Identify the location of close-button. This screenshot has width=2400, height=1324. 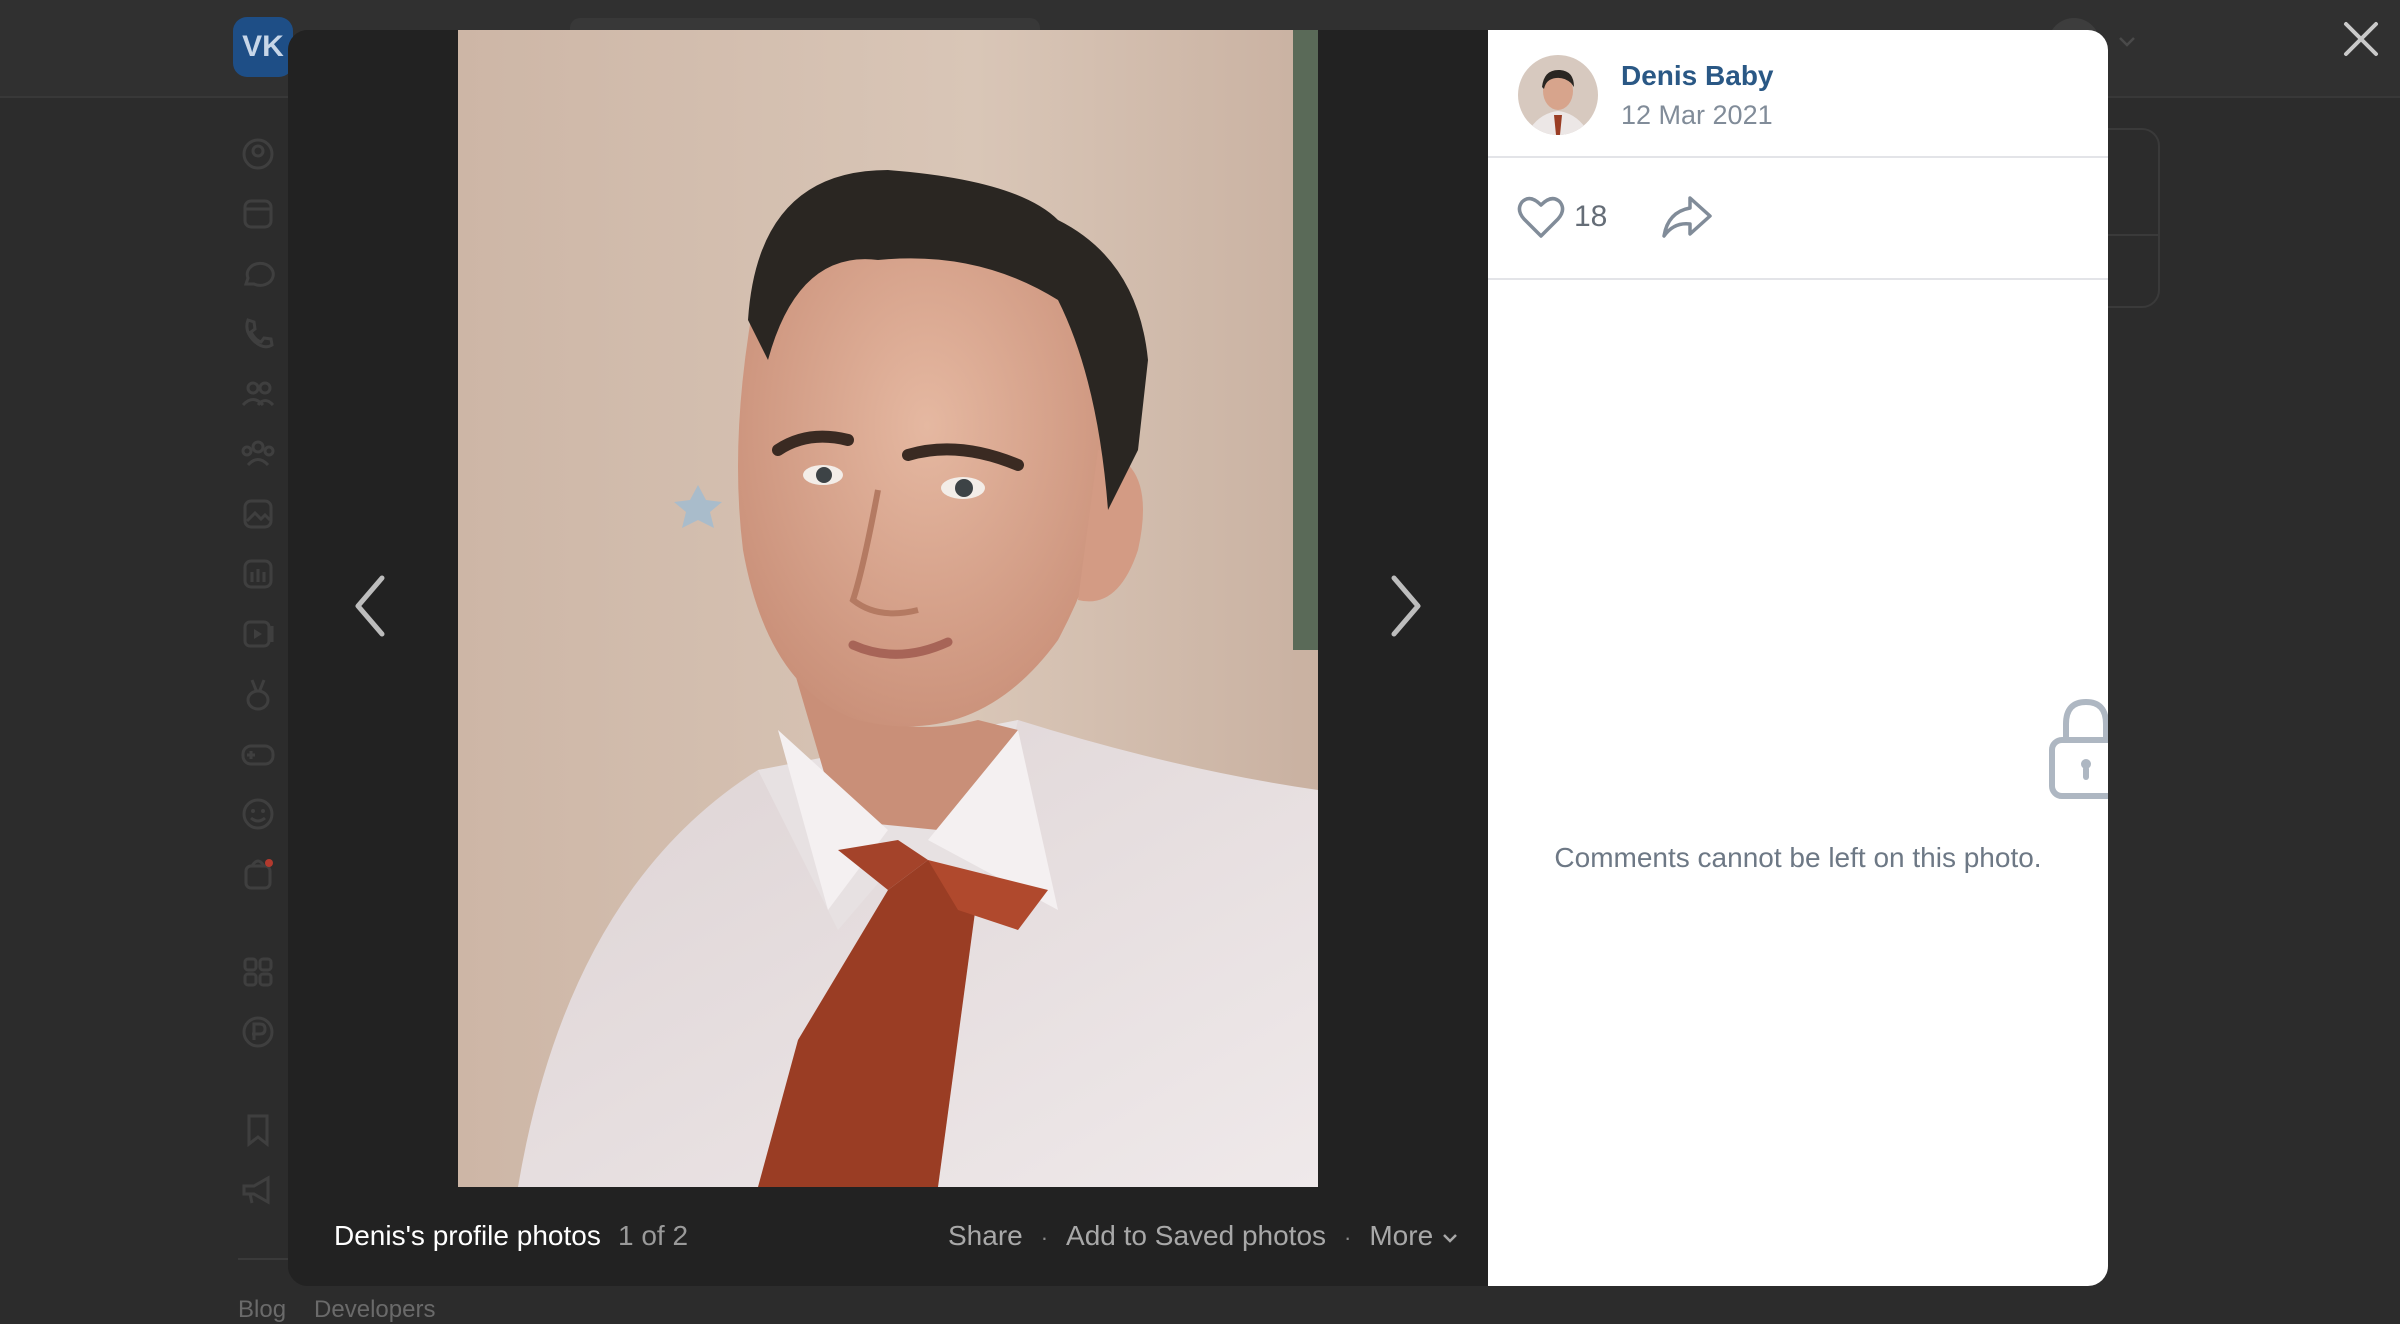
(2361, 39).